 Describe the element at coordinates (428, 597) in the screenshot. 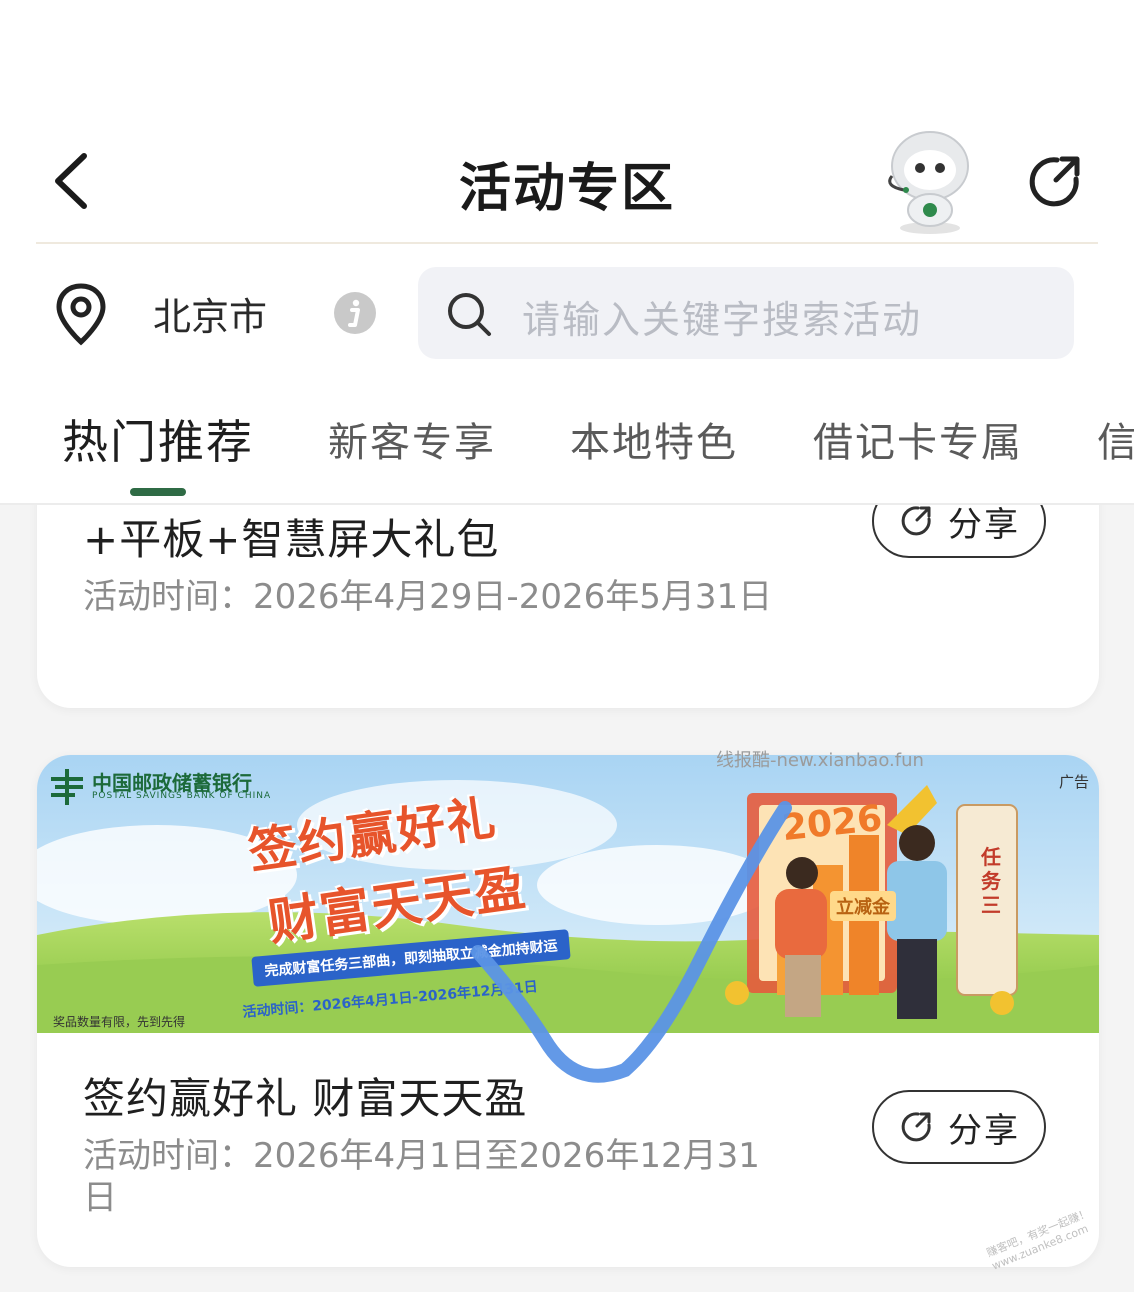

I see `activity-date: 活动时间：2026年4月29日-2026年5月31日` at that location.